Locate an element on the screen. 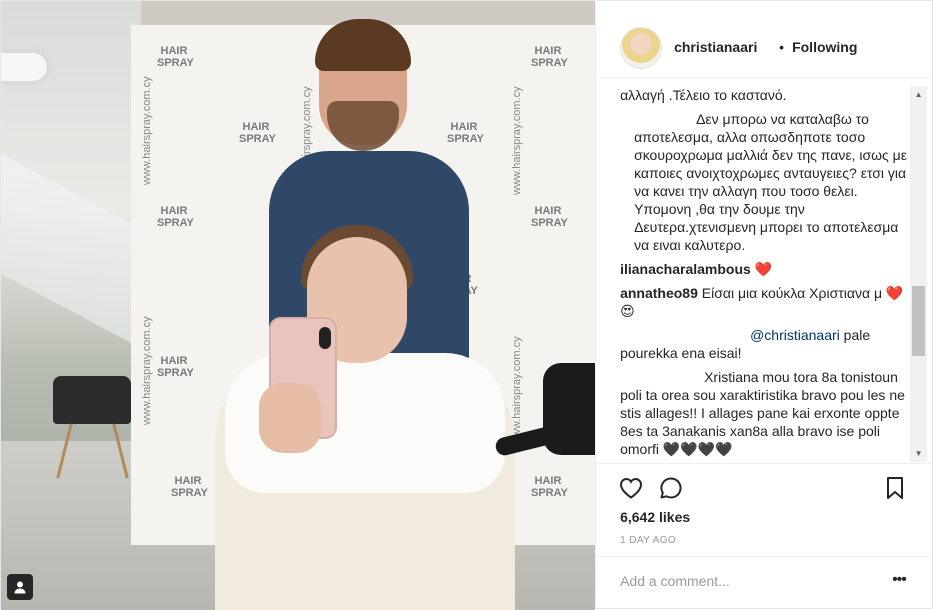  user-tag-icon is located at coordinates (20, 587).